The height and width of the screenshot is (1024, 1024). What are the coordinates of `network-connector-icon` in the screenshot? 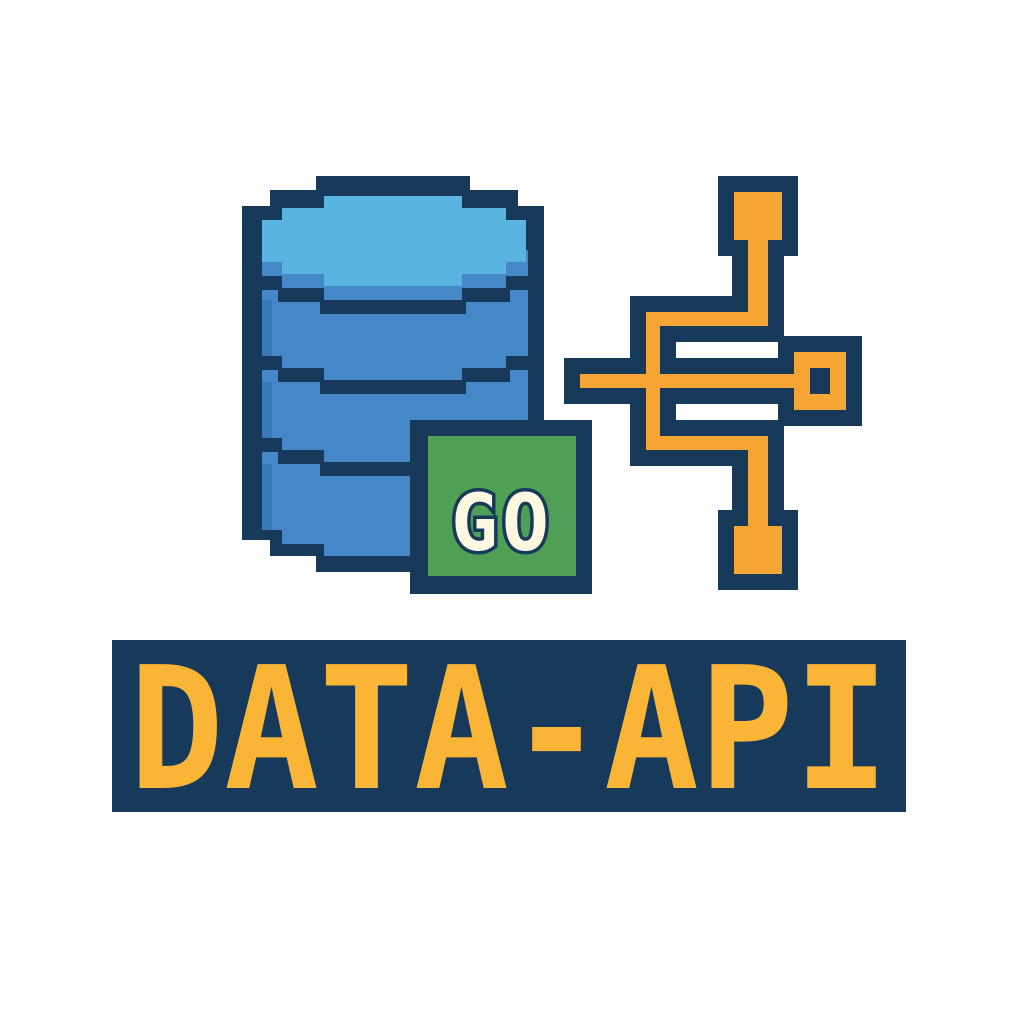 It's located at (713, 383).